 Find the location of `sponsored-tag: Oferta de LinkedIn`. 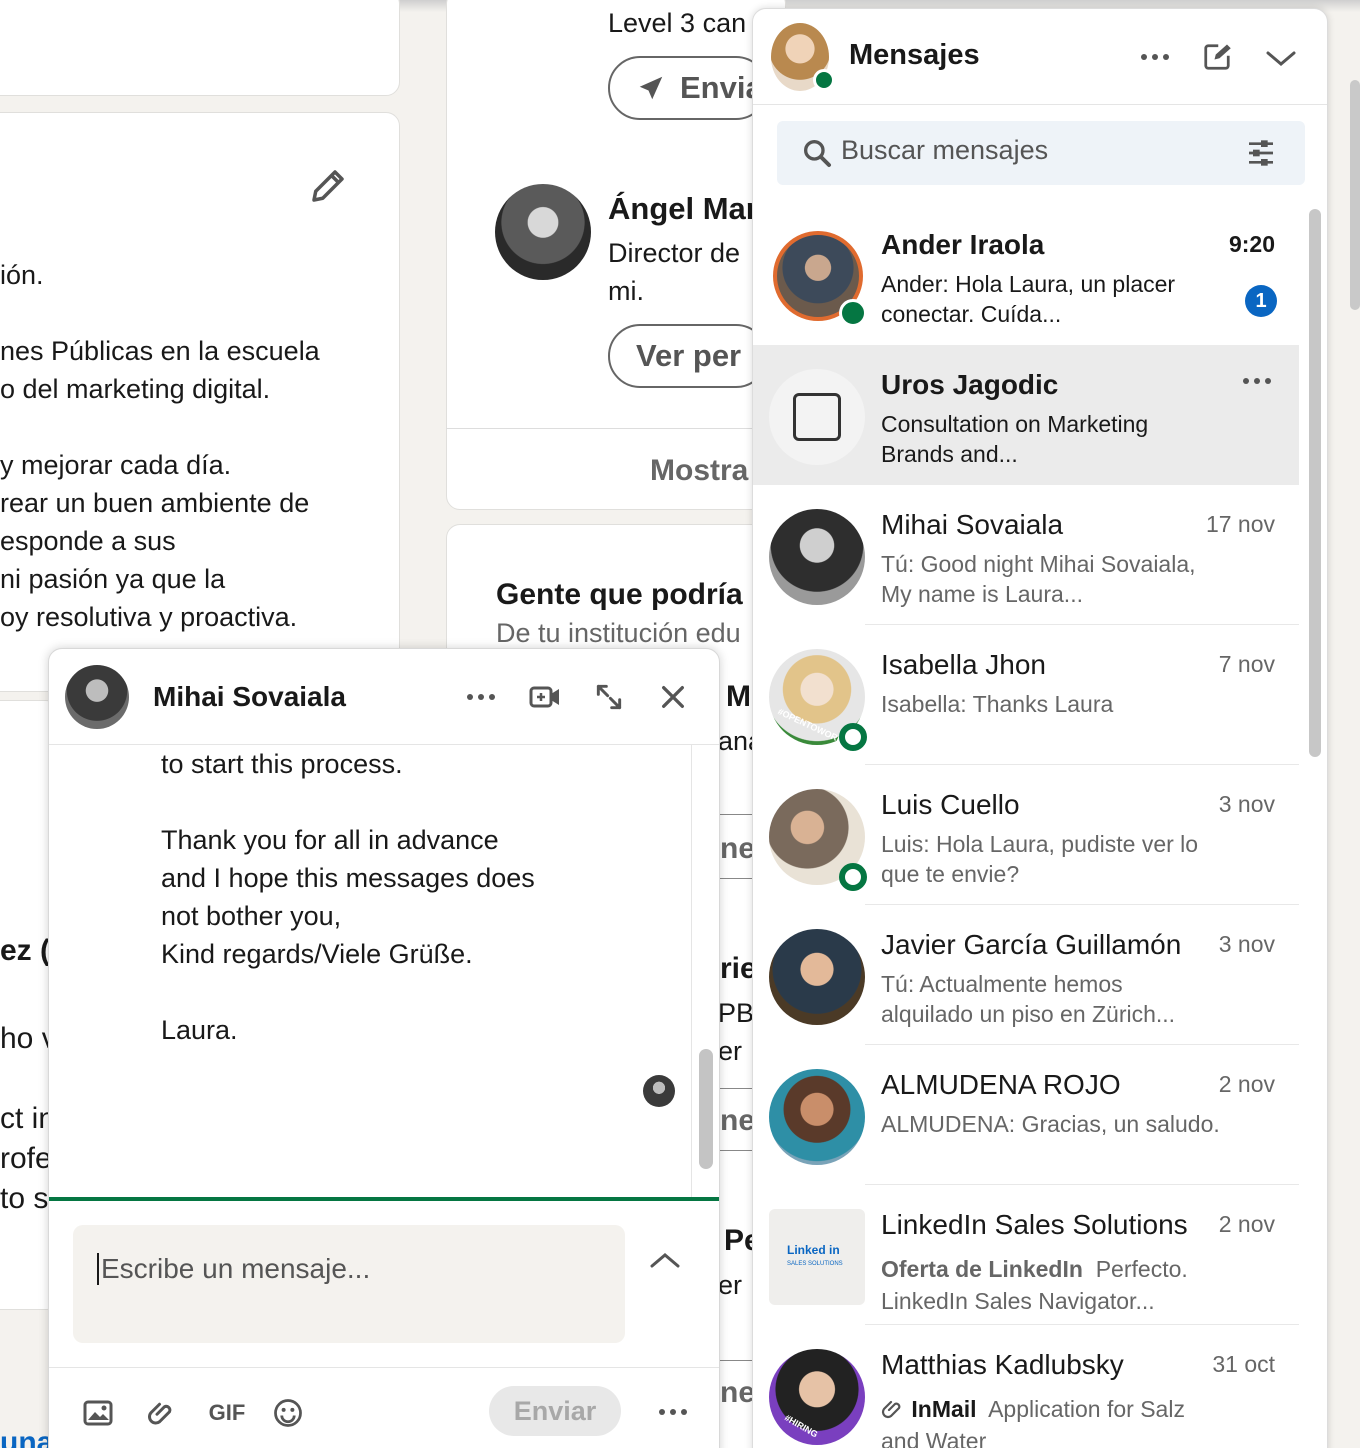

sponsored-tag: Oferta de LinkedIn is located at coordinates (982, 1269).